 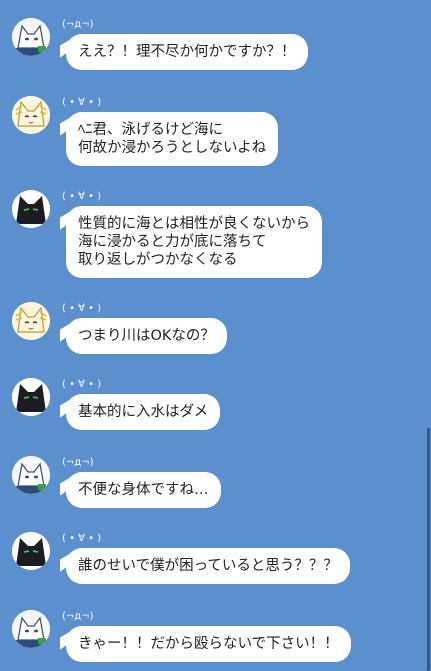 What do you see at coordinates (143, 412) in the screenshot?
I see `message-bubble: 基本的に入水はダメ` at bounding box center [143, 412].